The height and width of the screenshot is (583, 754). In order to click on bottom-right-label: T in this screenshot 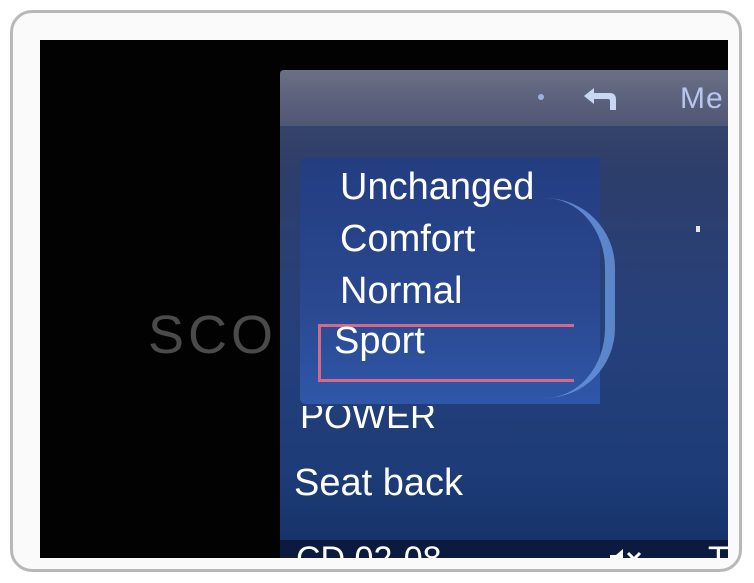, I will do `click(718, 549)`.